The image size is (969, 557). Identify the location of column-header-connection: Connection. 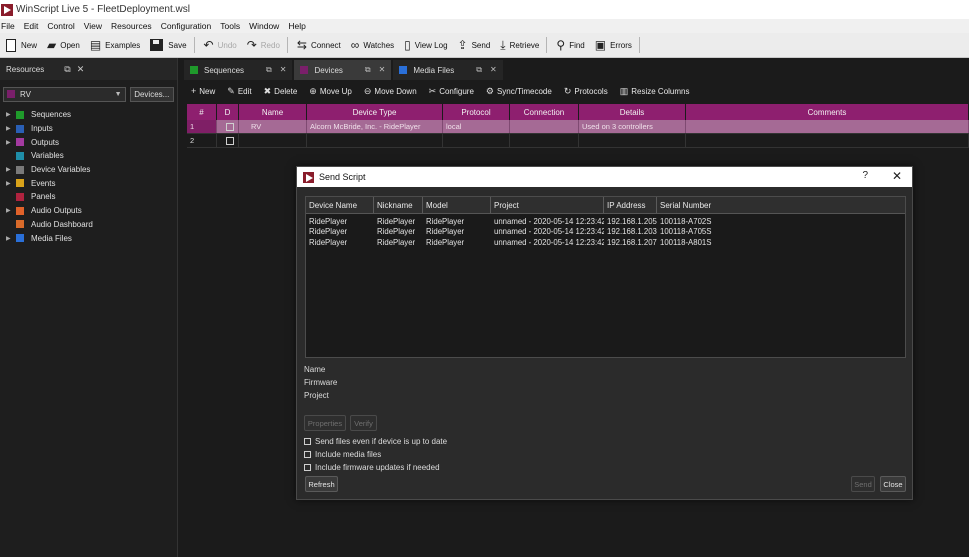
(544, 112).